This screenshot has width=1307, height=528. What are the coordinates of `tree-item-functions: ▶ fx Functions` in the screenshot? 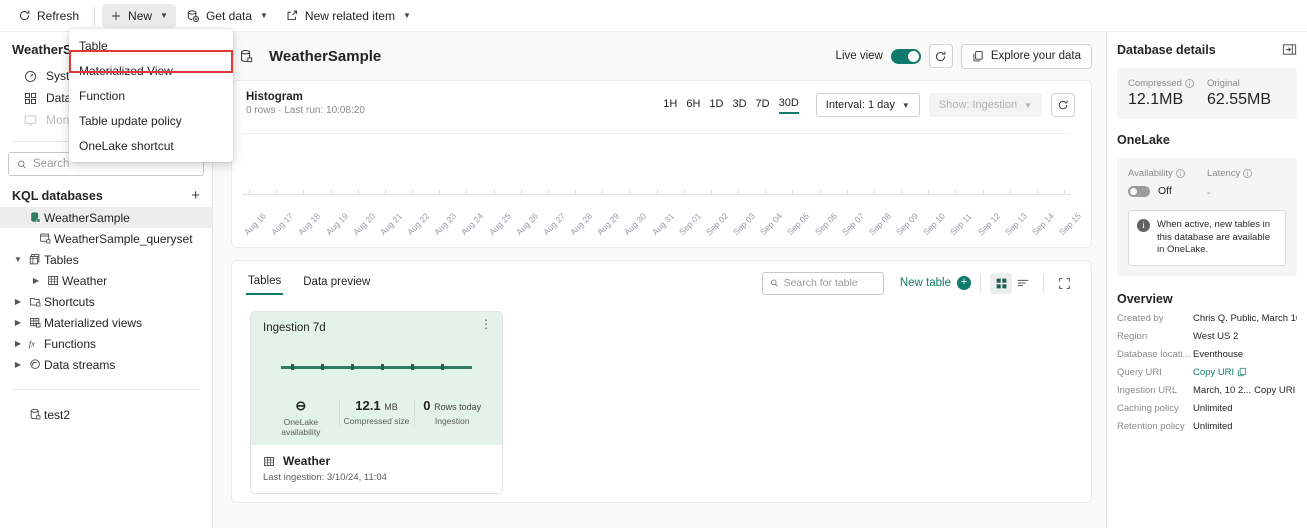 It's located at (106, 343).